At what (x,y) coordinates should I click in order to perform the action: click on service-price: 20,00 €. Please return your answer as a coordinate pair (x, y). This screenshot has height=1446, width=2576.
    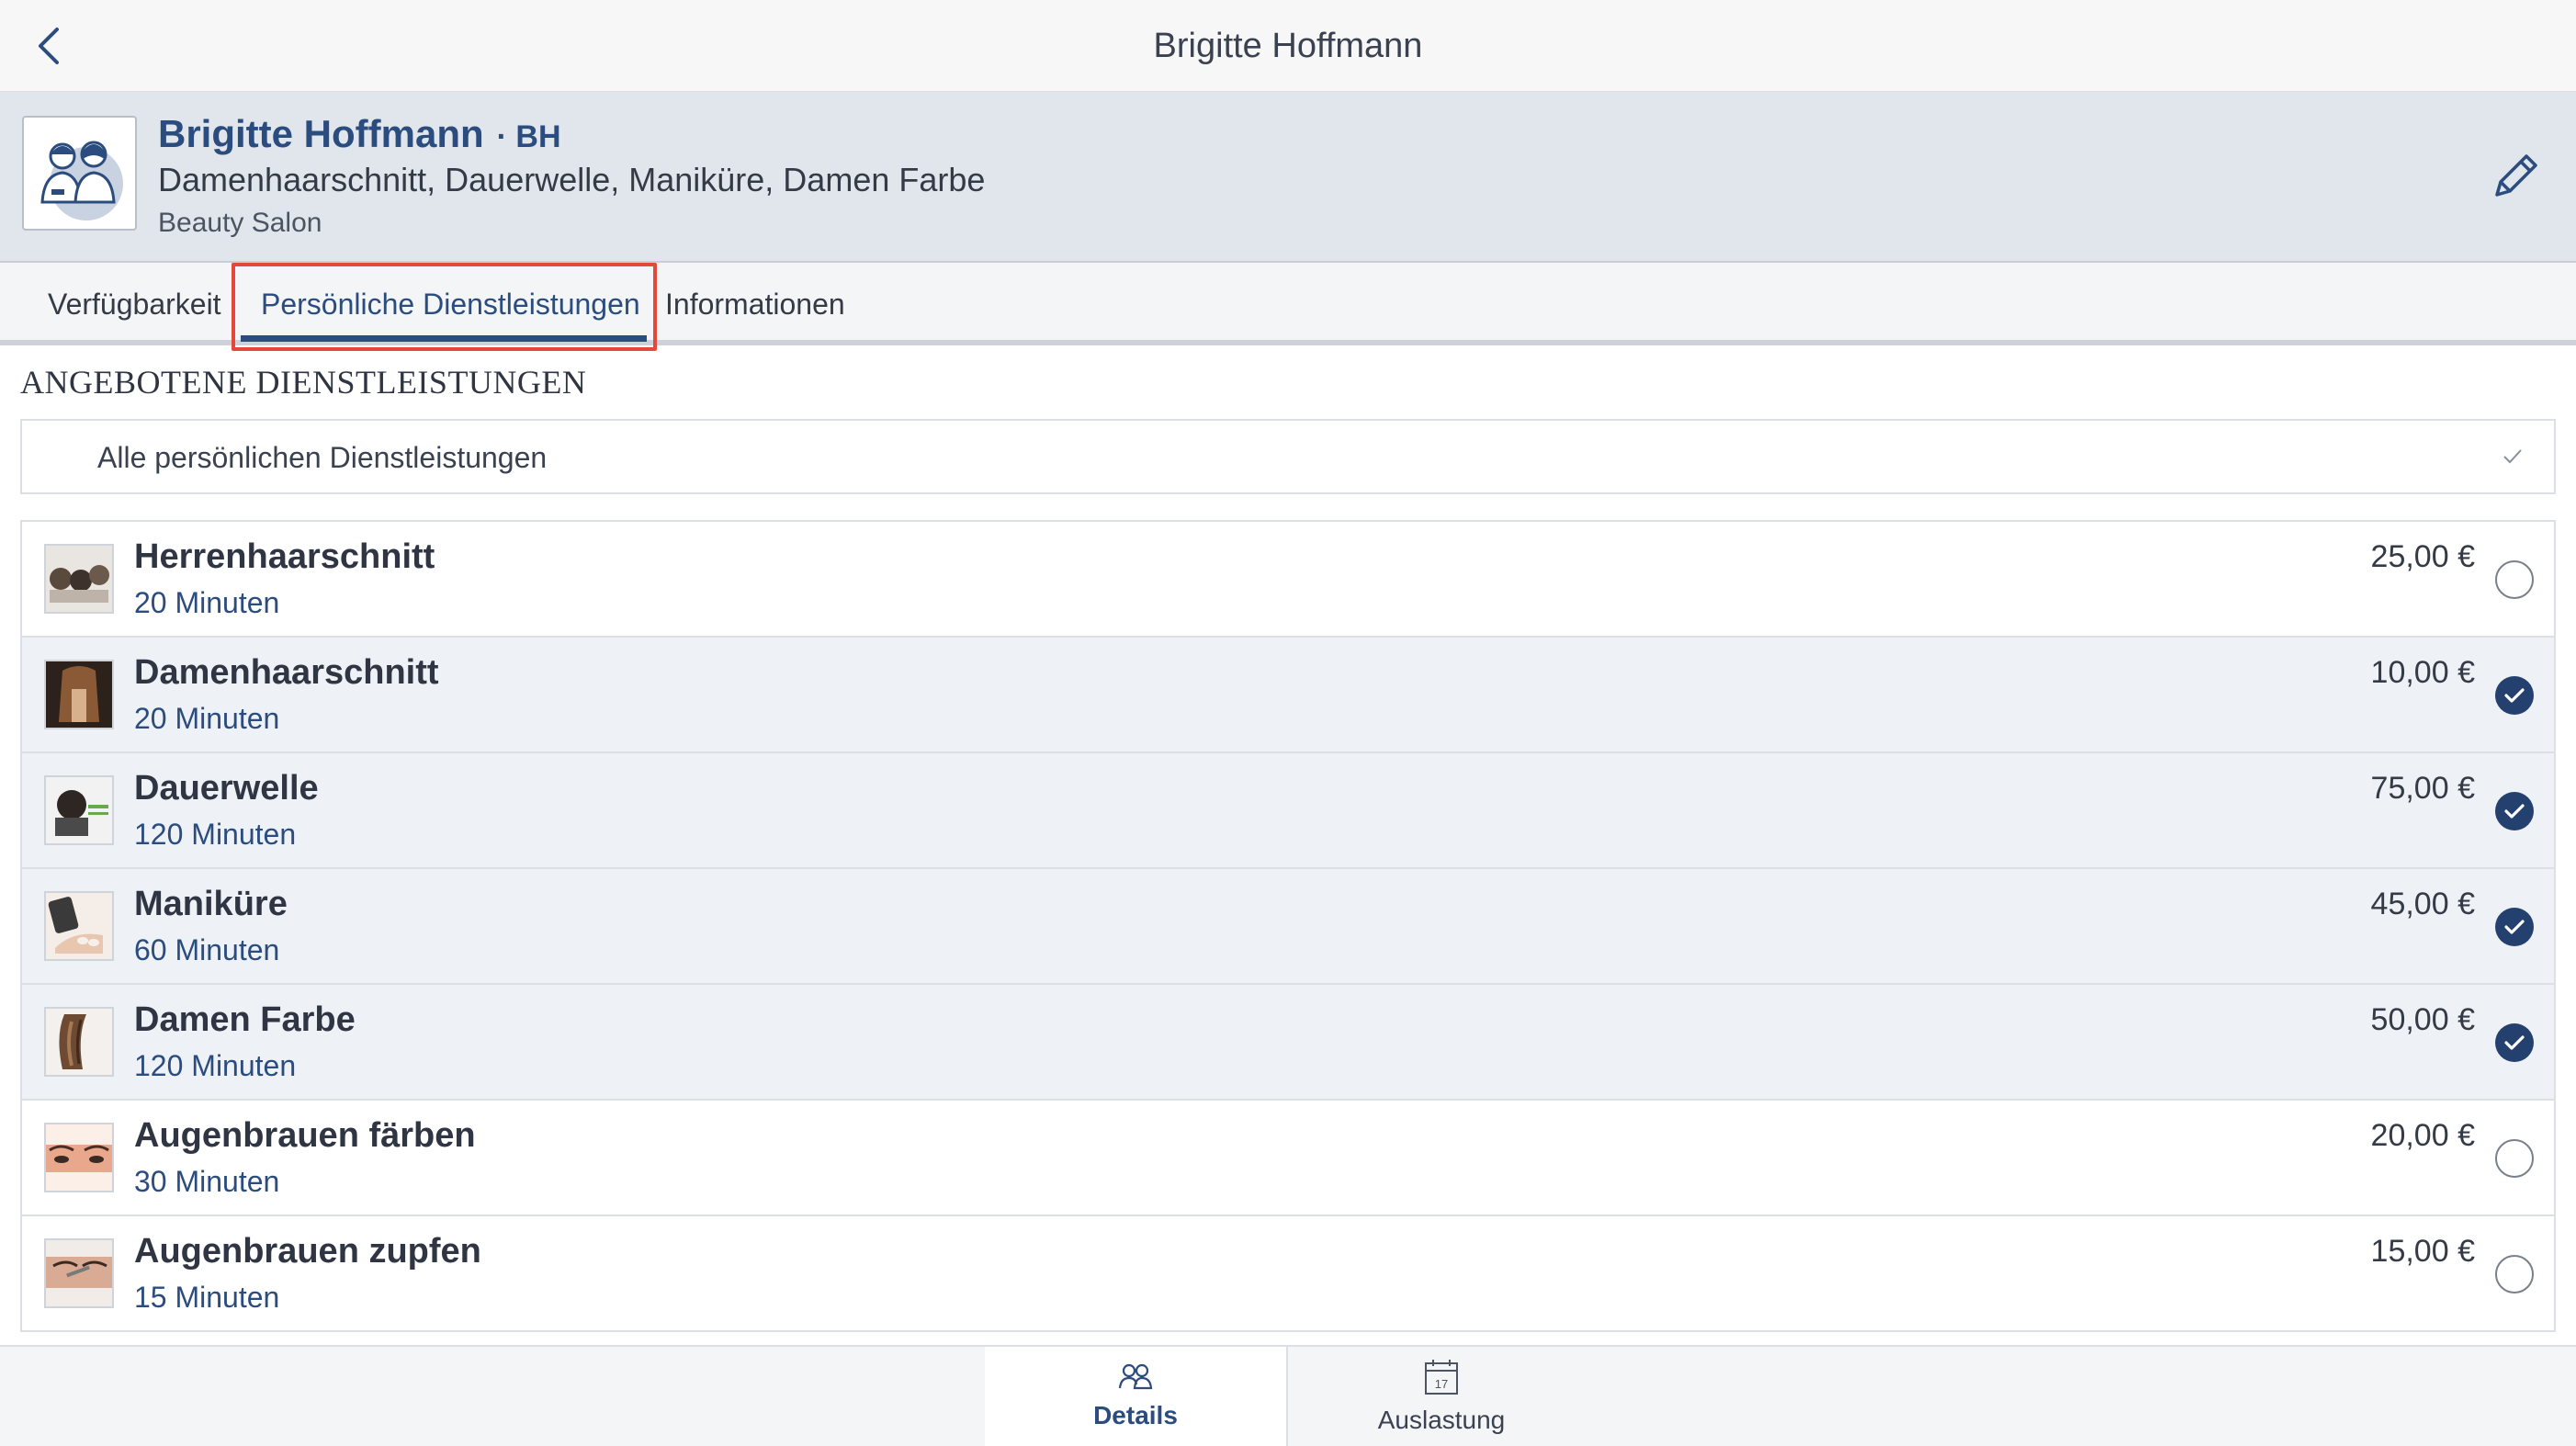
    Looking at the image, I should click on (2422, 1135).